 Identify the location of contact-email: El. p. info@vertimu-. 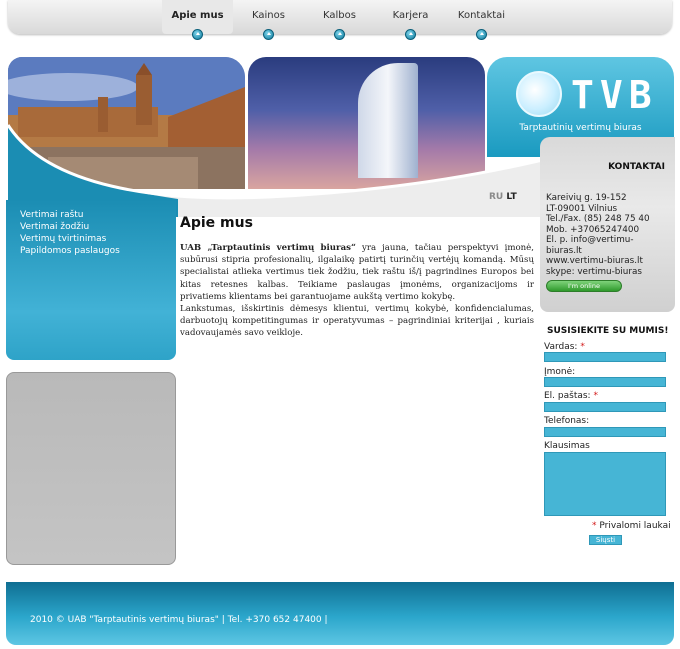
(598, 240).